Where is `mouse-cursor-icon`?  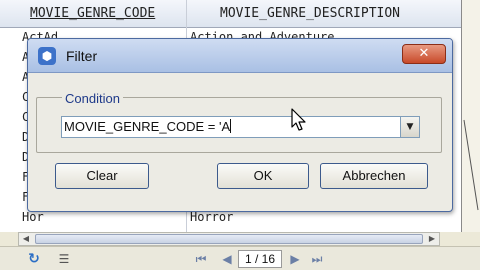
mouse-cursor-icon is located at coordinates (298, 119).